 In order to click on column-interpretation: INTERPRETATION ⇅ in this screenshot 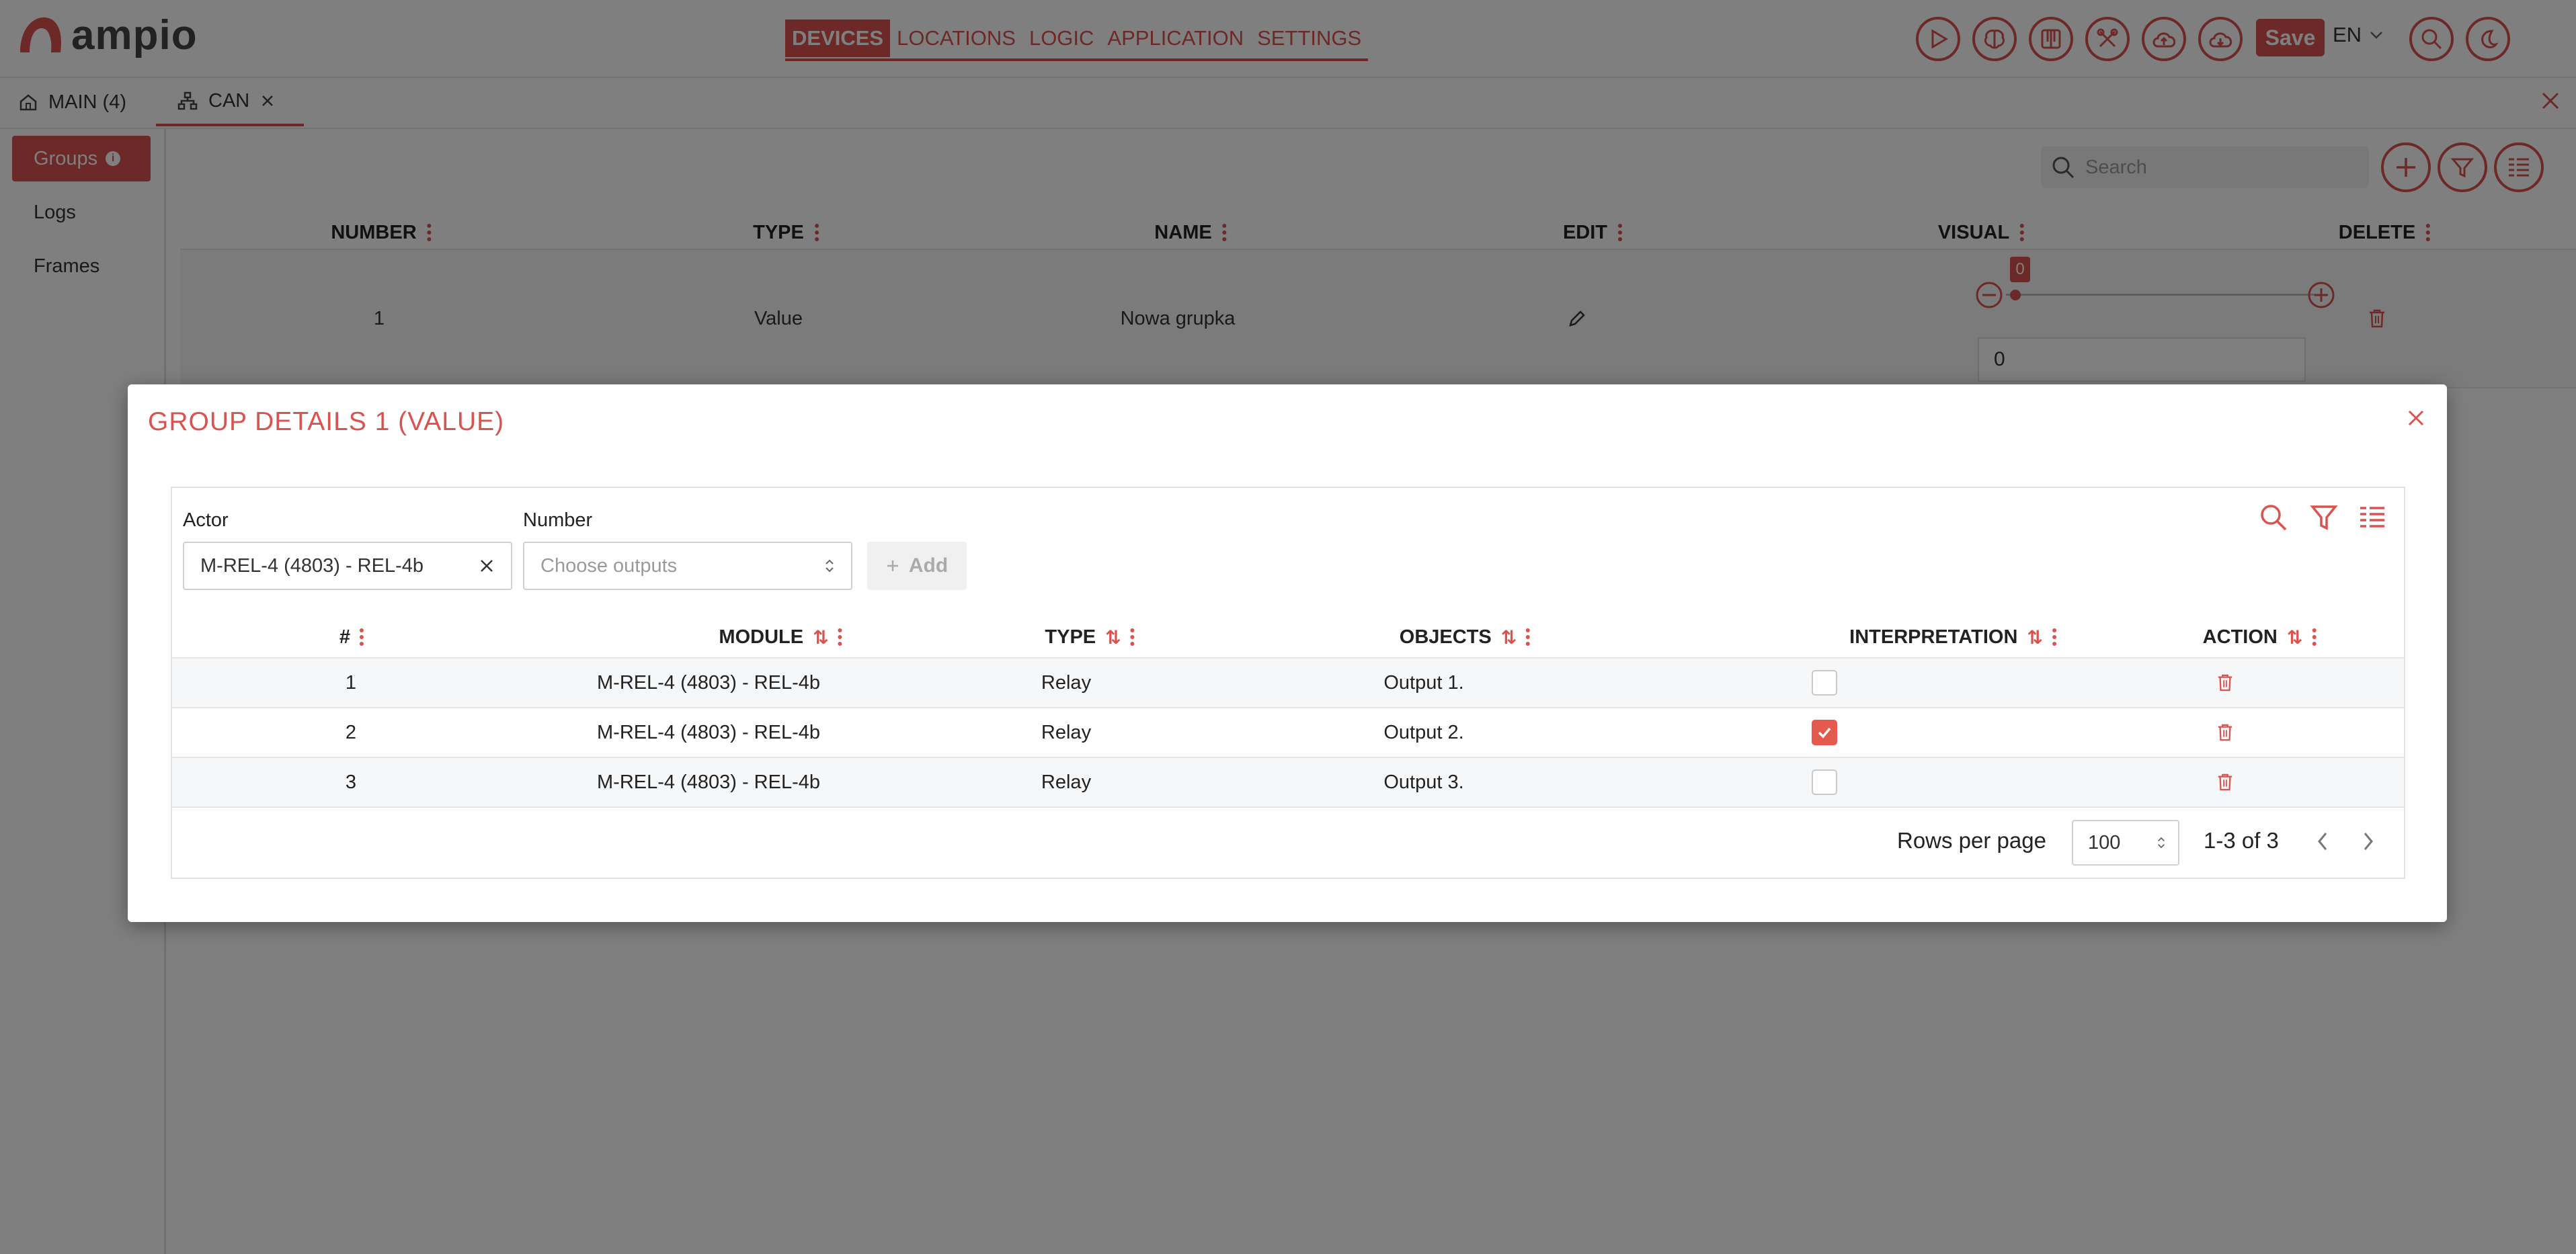, I will do `click(1953, 637)`.